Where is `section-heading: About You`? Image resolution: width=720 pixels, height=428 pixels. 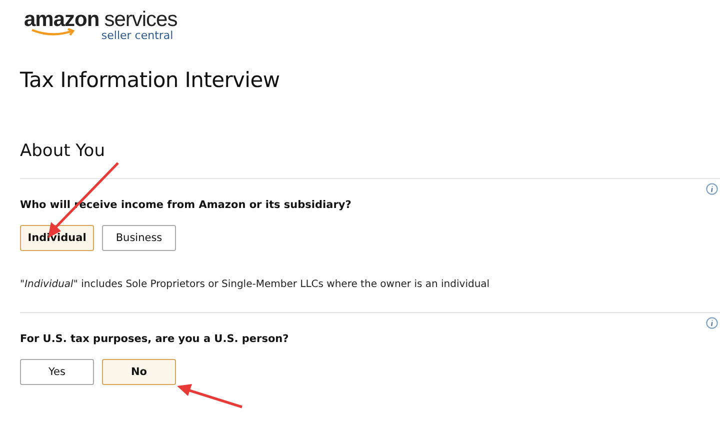 section-heading: About You is located at coordinates (63, 151).